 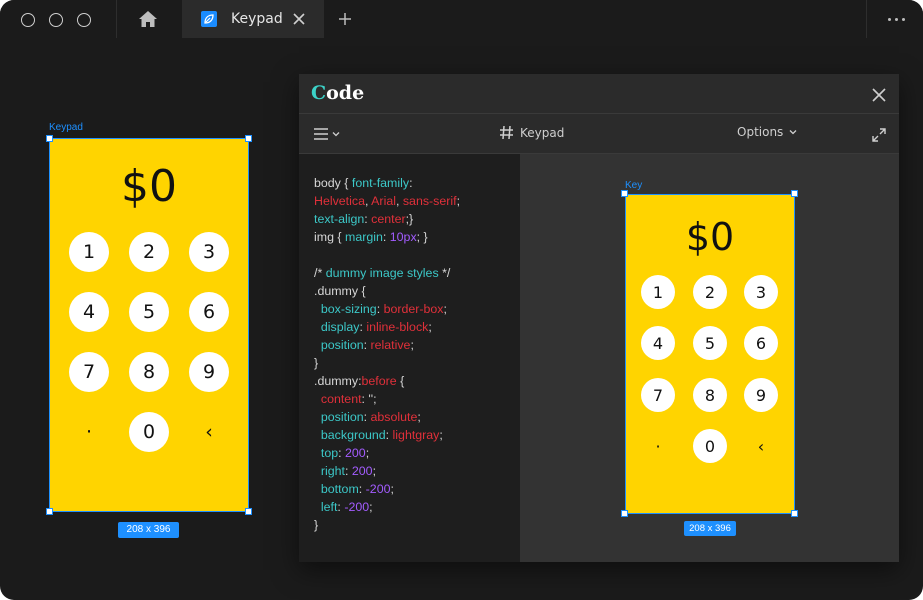 I want to click on tab-keypad: Keypad, so click(x=253, y=19).